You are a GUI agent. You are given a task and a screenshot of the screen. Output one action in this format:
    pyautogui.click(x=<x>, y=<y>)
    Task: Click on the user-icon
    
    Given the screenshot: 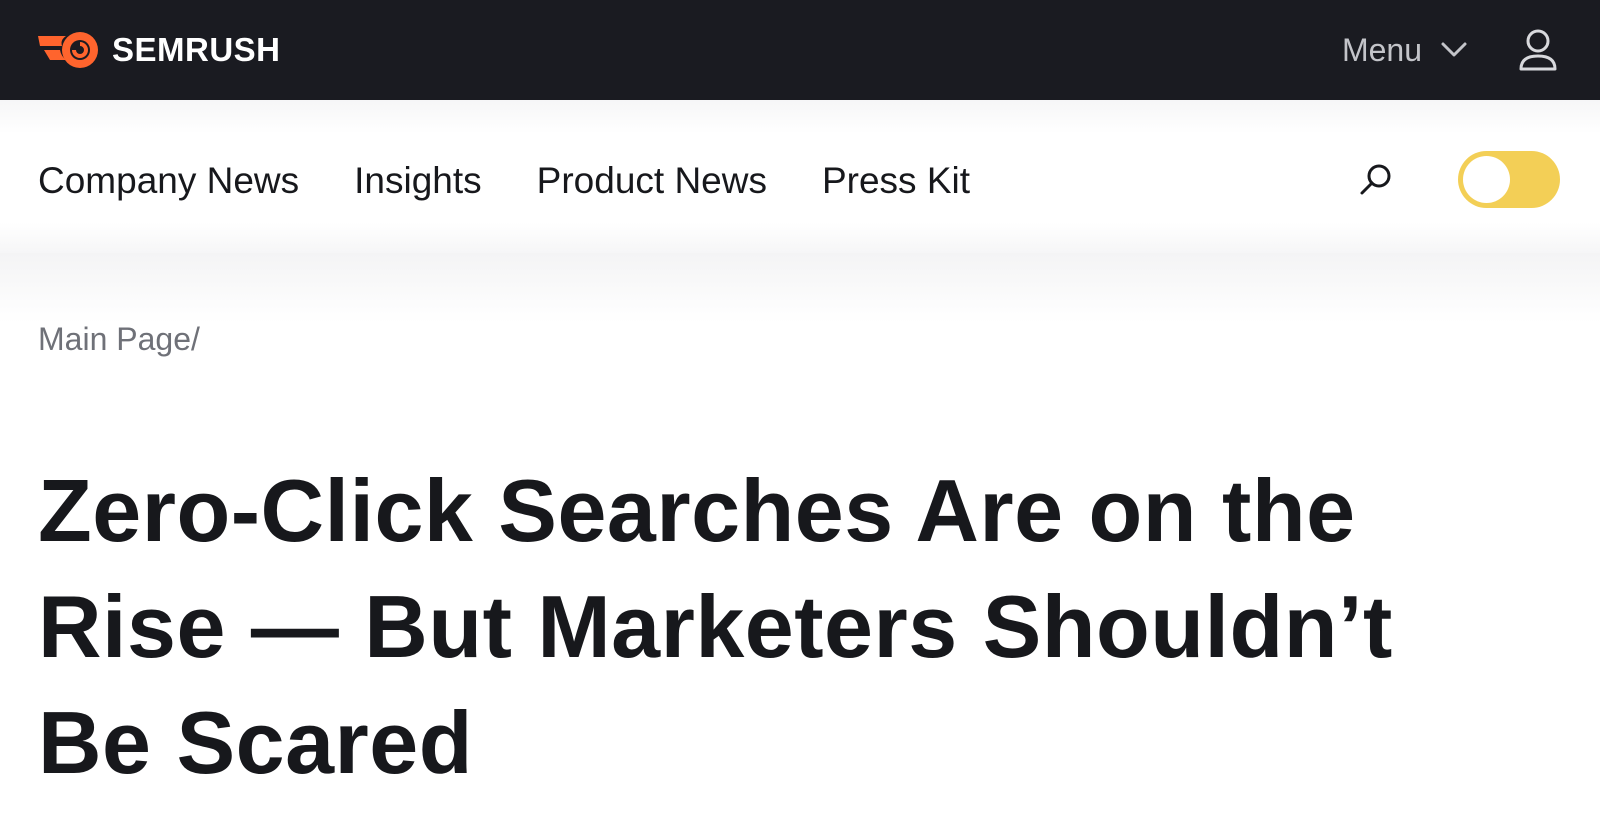 What is the action you would take?
    pyautogui.click(x=1538, y=50)
    